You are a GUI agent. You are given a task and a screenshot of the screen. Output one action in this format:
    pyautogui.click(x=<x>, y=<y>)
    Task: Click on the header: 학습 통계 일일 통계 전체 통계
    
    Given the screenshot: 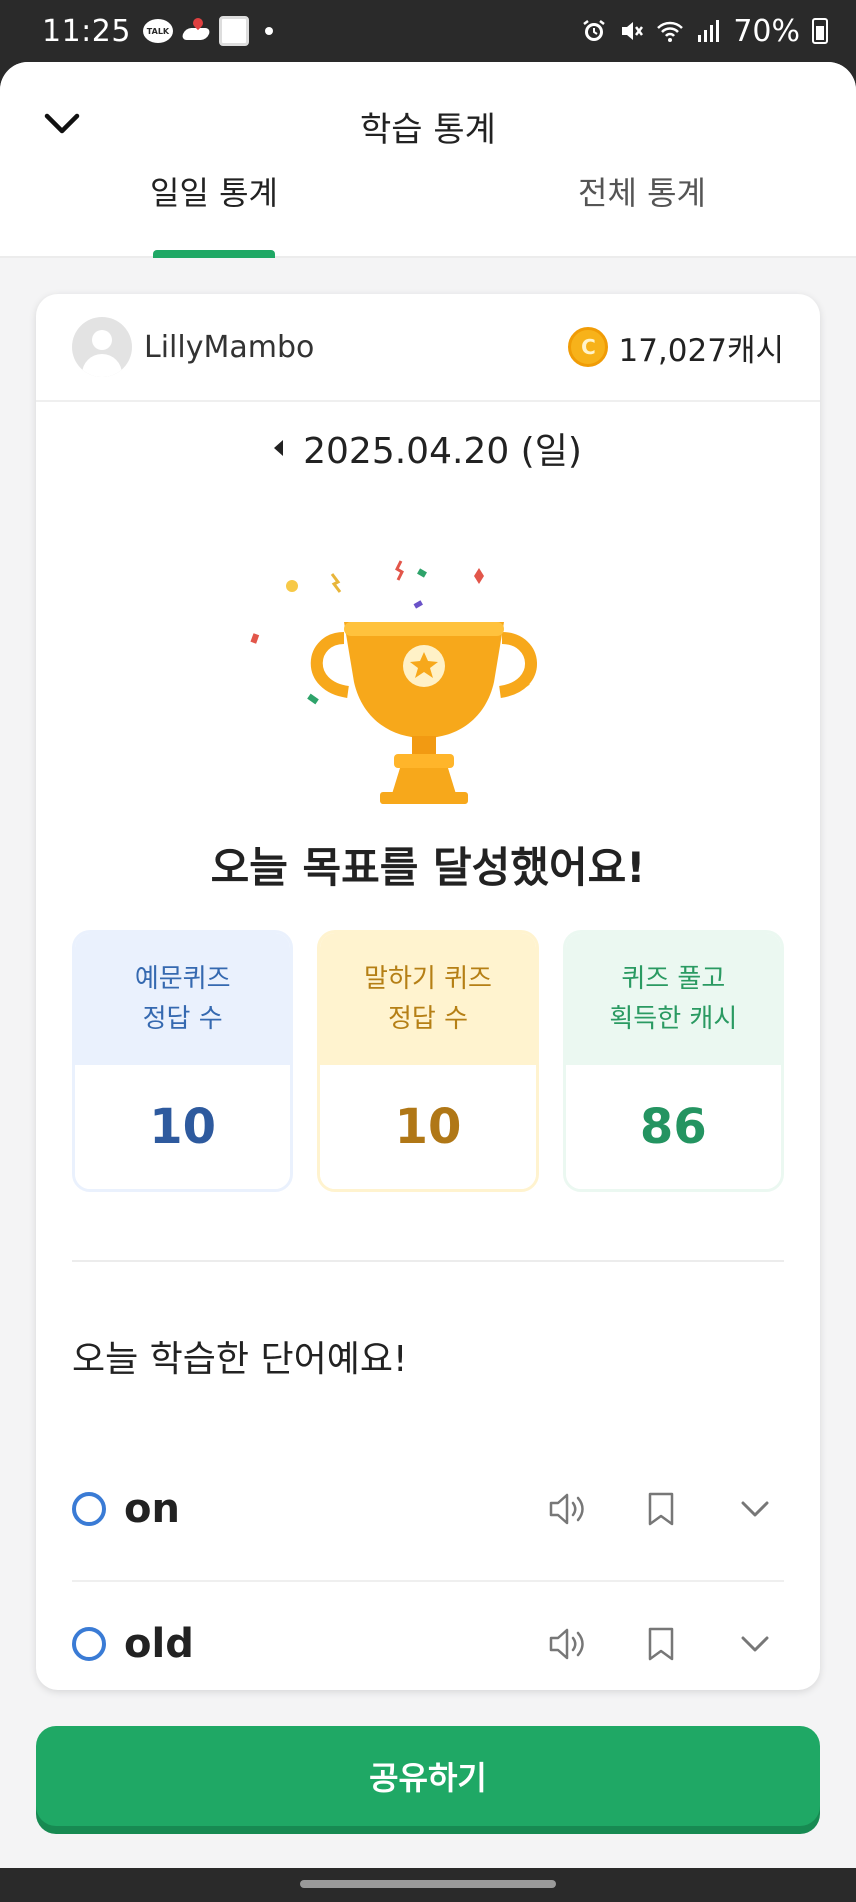 What is the action you would take?
    pyautogui.click(x=428, y=160)
    